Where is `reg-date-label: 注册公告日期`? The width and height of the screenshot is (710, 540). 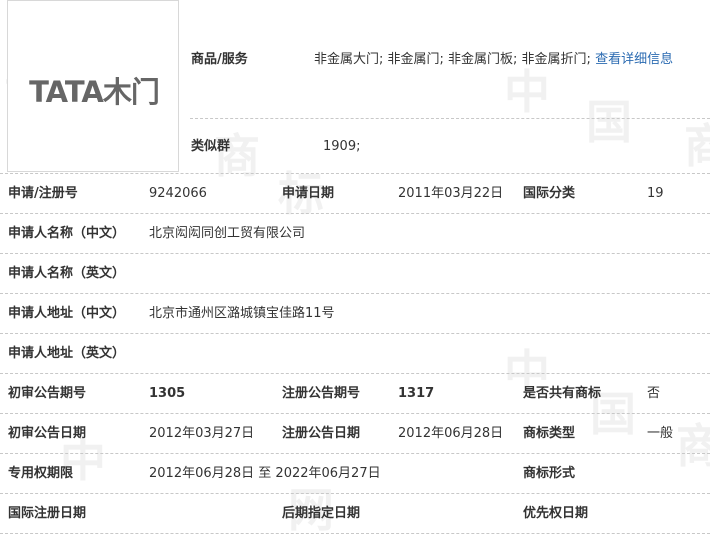 reg-date-label: 注册公告日期 is located at coordinates (321, 433).